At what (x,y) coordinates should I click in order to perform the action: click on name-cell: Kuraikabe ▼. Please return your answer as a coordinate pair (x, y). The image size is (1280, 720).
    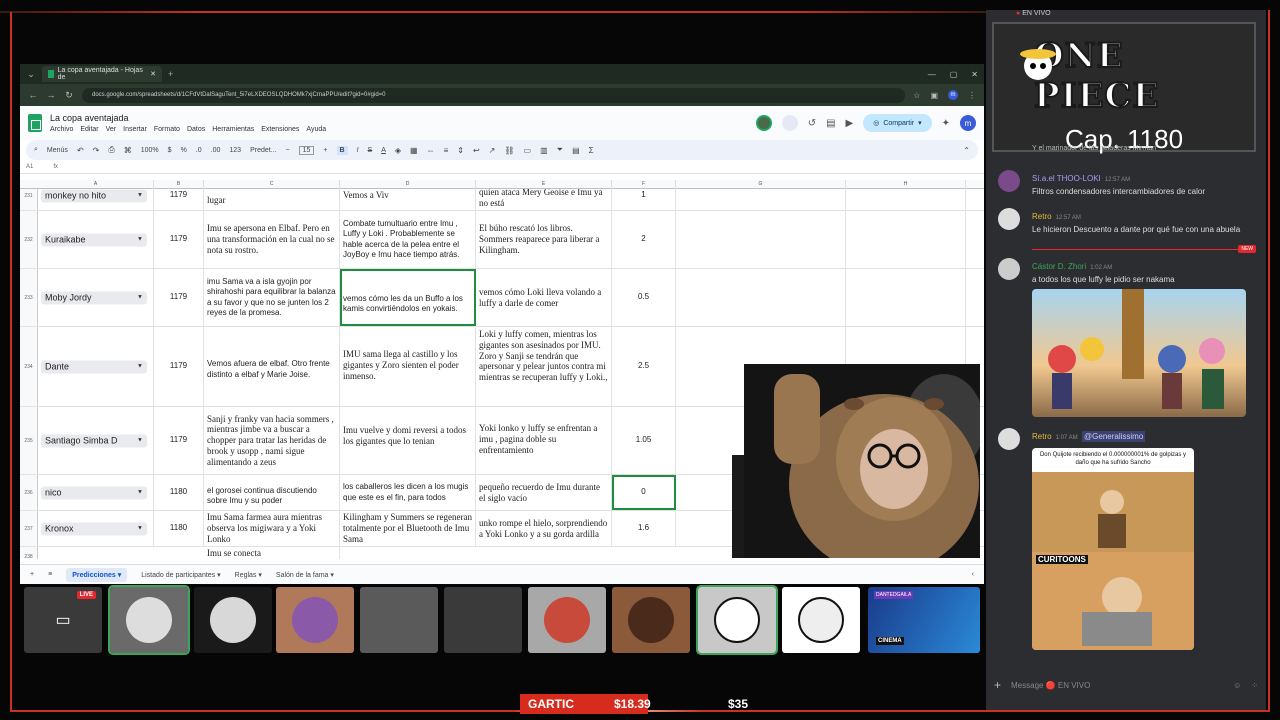
    Looking at the image, I should click on (96, 239).